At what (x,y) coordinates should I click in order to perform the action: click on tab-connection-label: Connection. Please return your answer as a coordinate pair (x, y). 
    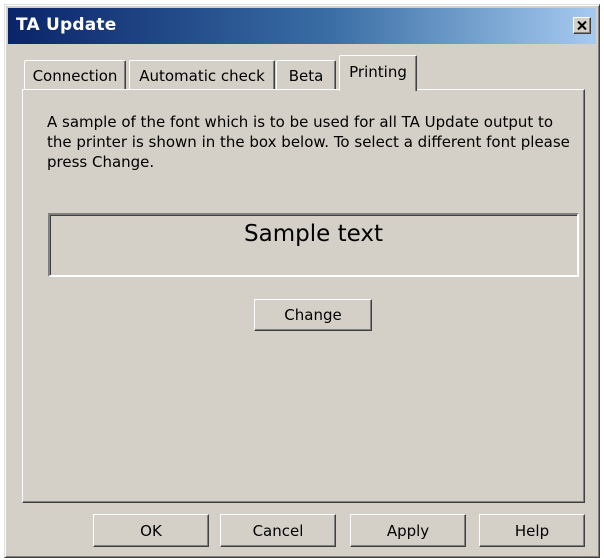
    Looking at the image, I should click on (75, 75).